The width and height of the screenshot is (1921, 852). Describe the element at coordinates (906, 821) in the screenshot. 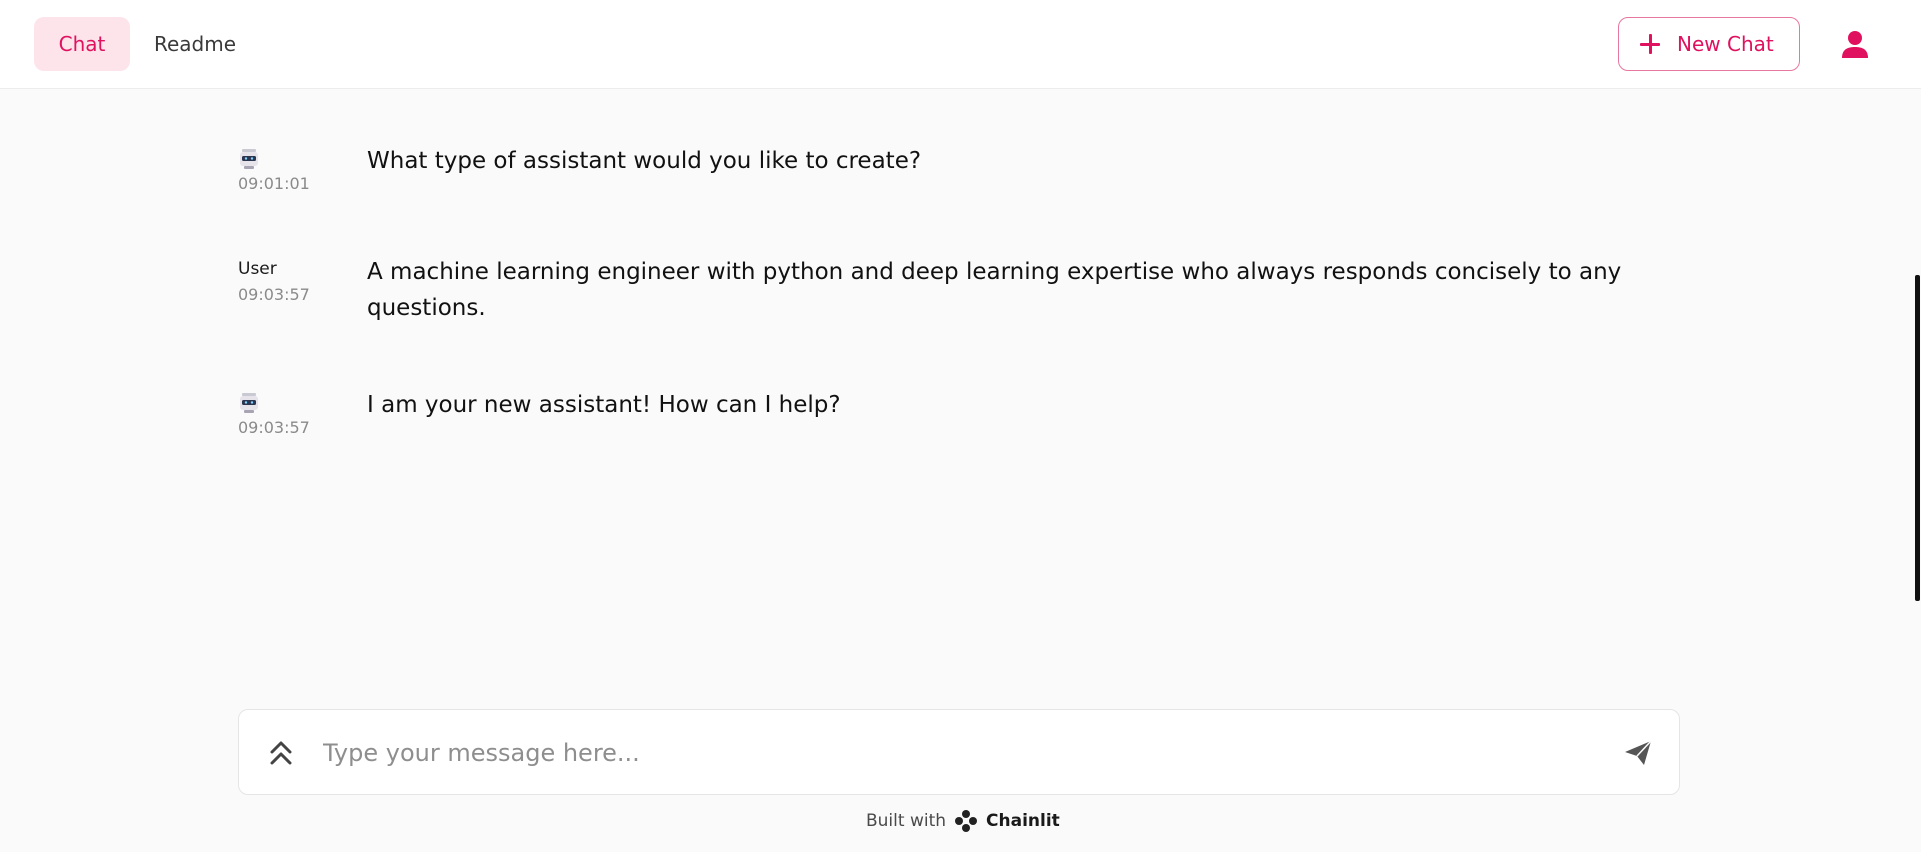

I see `built-with-text: Built with` at that location.